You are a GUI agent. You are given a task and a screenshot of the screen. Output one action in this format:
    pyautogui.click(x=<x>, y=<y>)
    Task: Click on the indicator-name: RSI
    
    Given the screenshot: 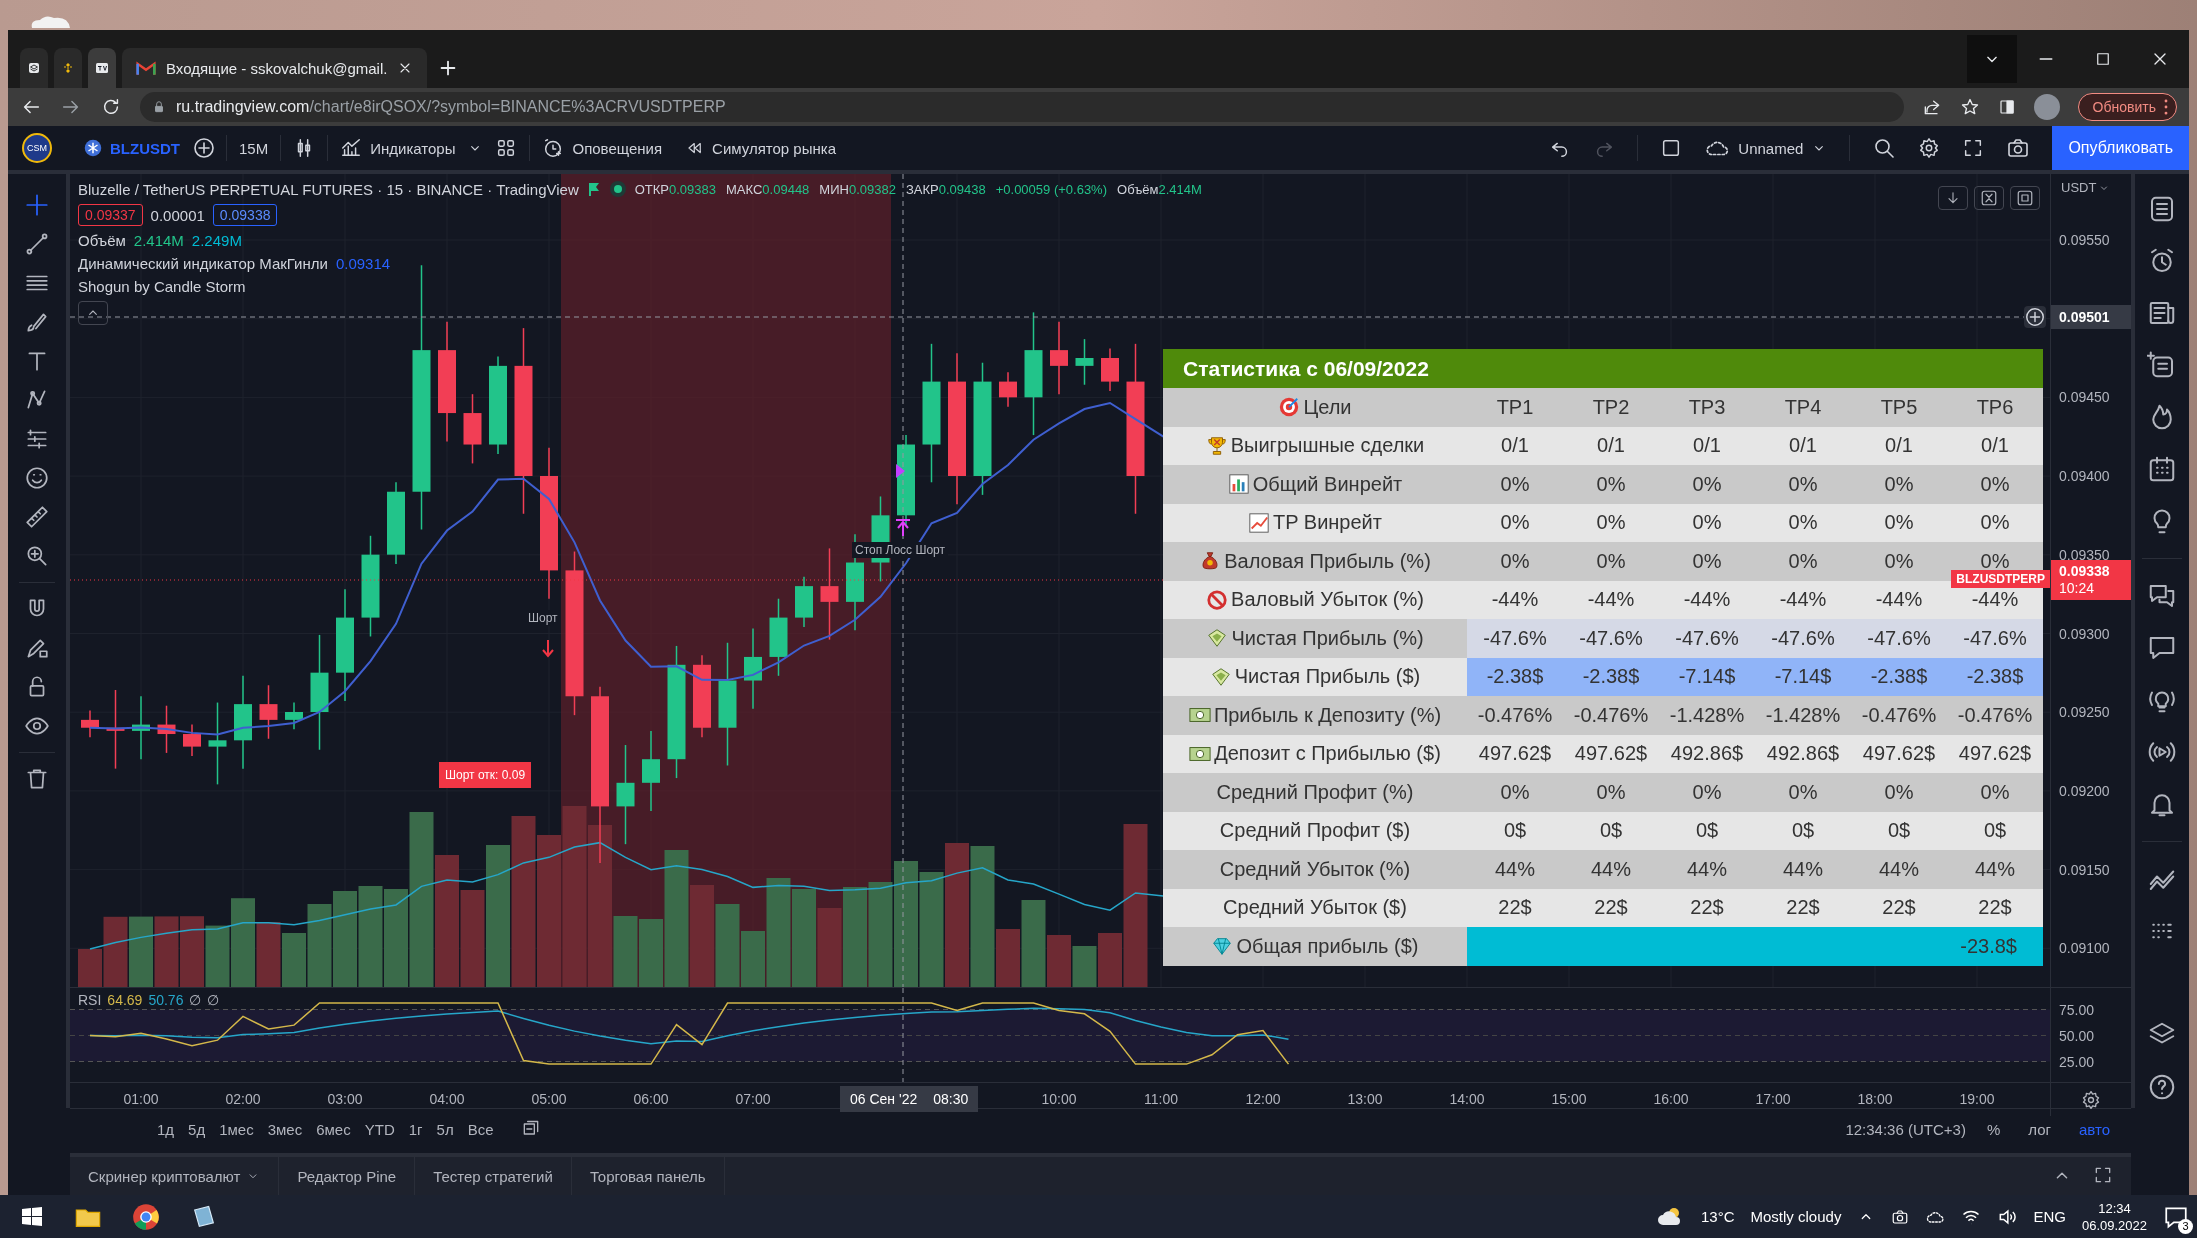 What is the action you would take?
    pyautogui.click(x=90, y=1000)
    